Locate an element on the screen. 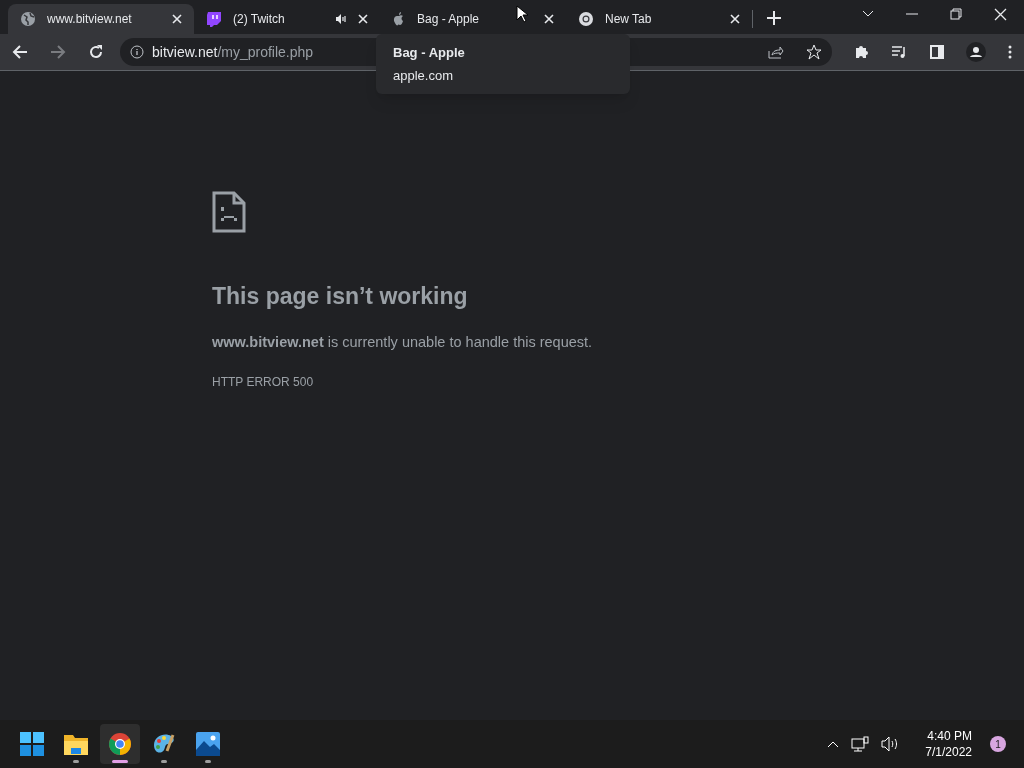 This screenshot has width=1024, height=768. error-code: HTTP ERROR 500 is located at coordinates (263, 383).